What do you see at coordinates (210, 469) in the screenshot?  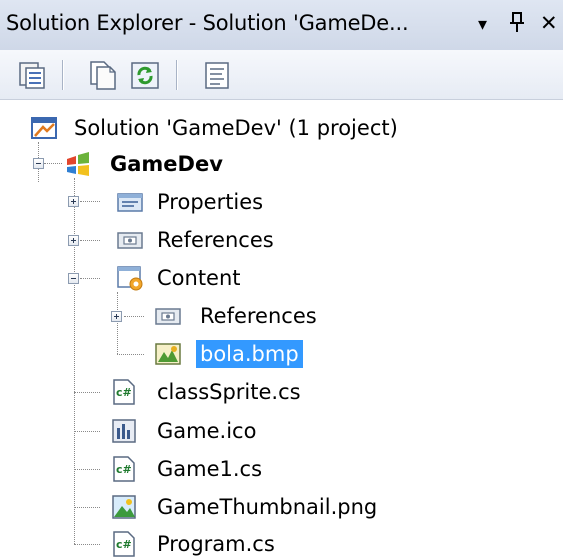 I see `game1-cs-label: Game1.cs` at bounding box center [210, 469].